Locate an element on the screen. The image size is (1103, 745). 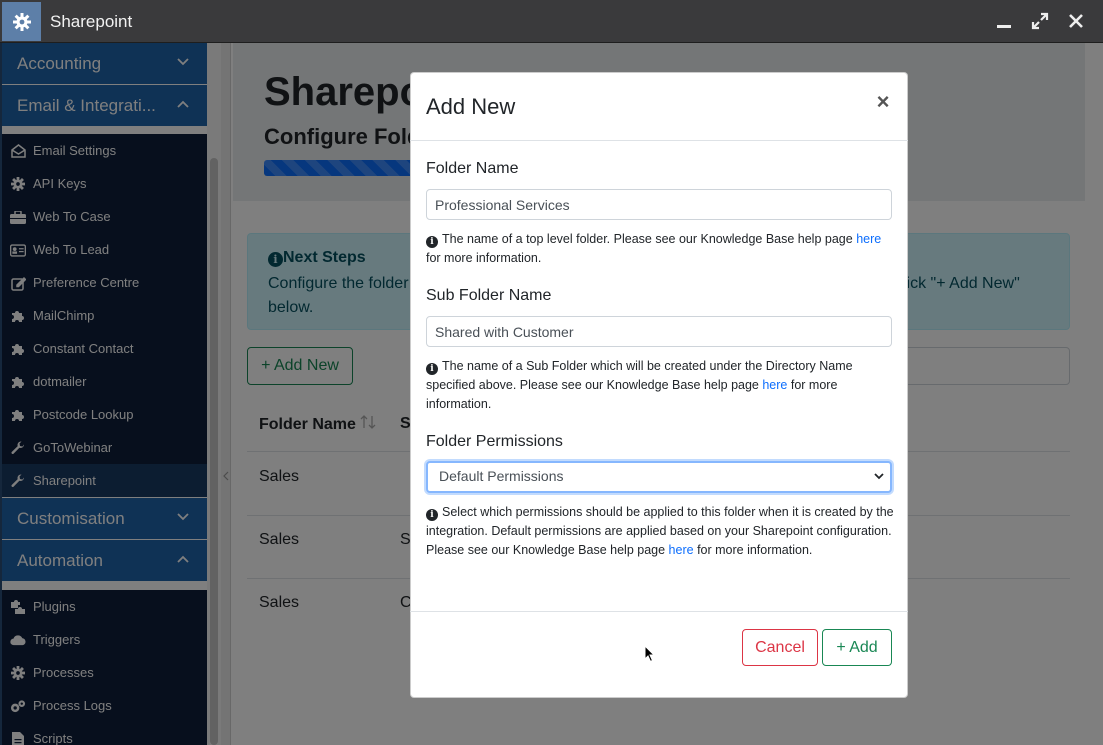
sub-folder-name-input is located at coordinates (659, 331).